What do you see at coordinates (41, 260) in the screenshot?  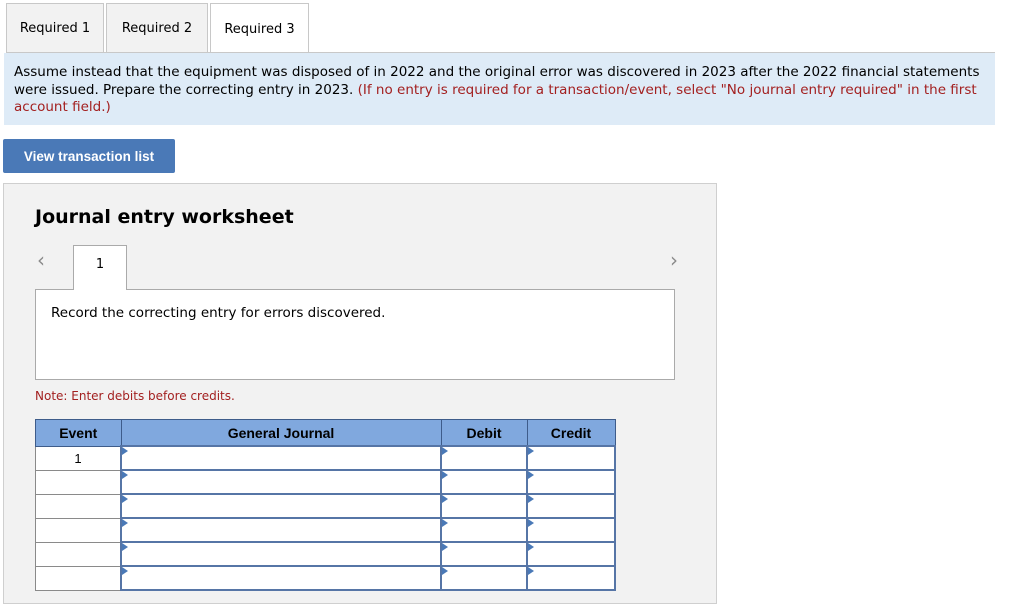 I see `chevron-left-icon: ‹` at bounding box center [41, 260].